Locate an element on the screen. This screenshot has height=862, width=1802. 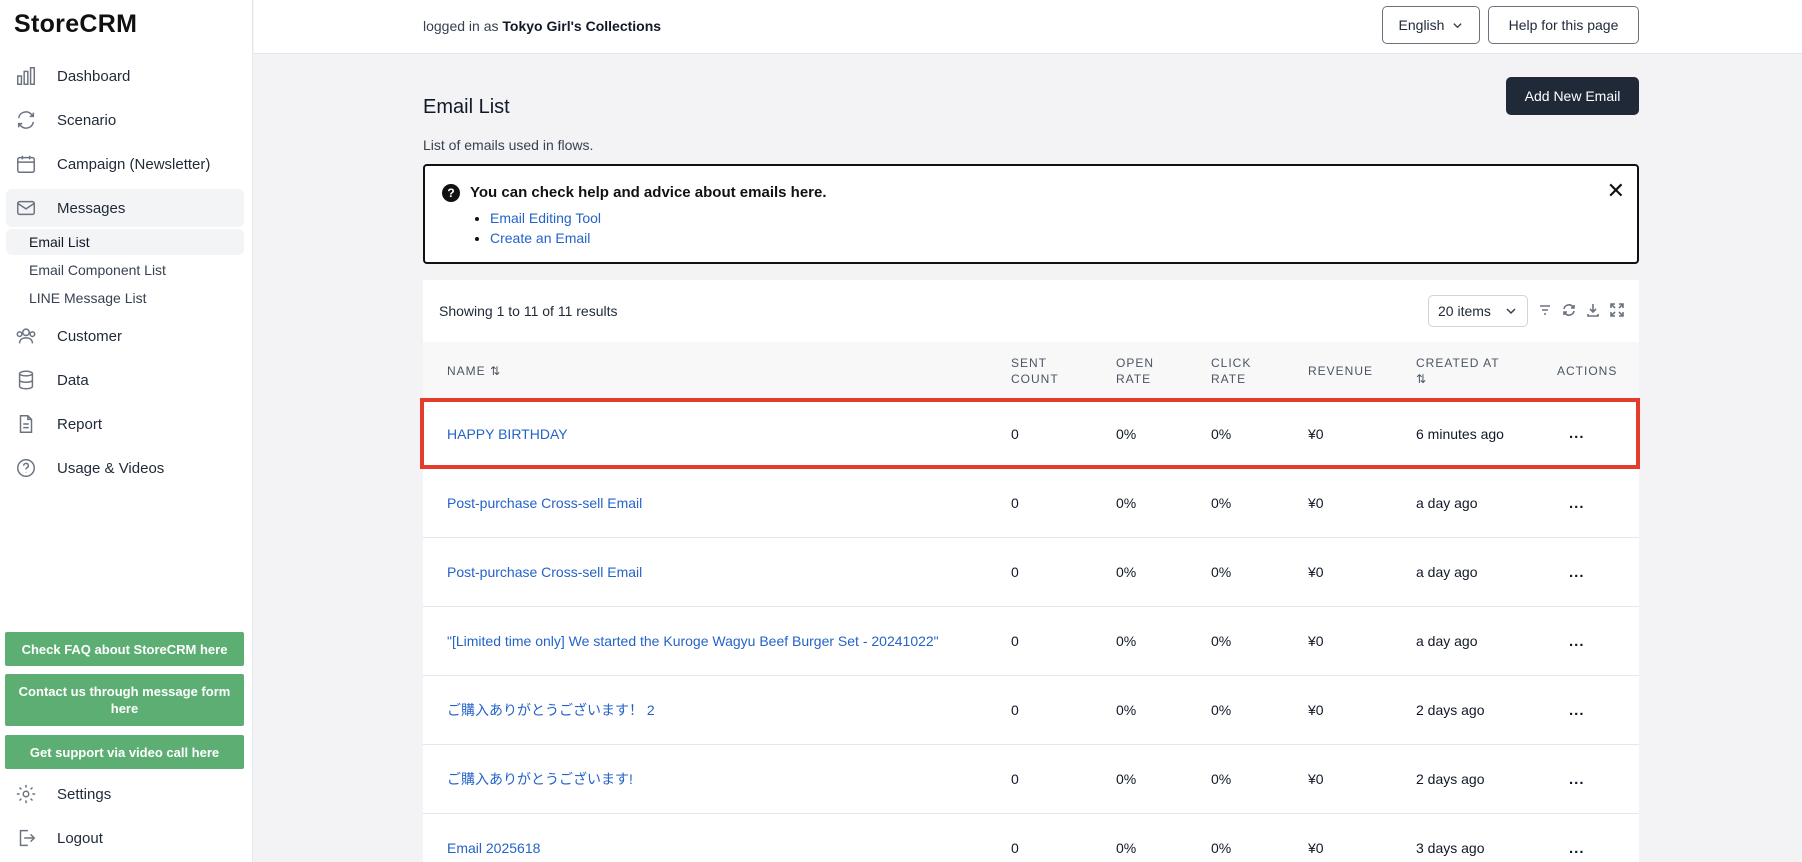
sidebar-item-label: Report is located at coordinates (80, 424).